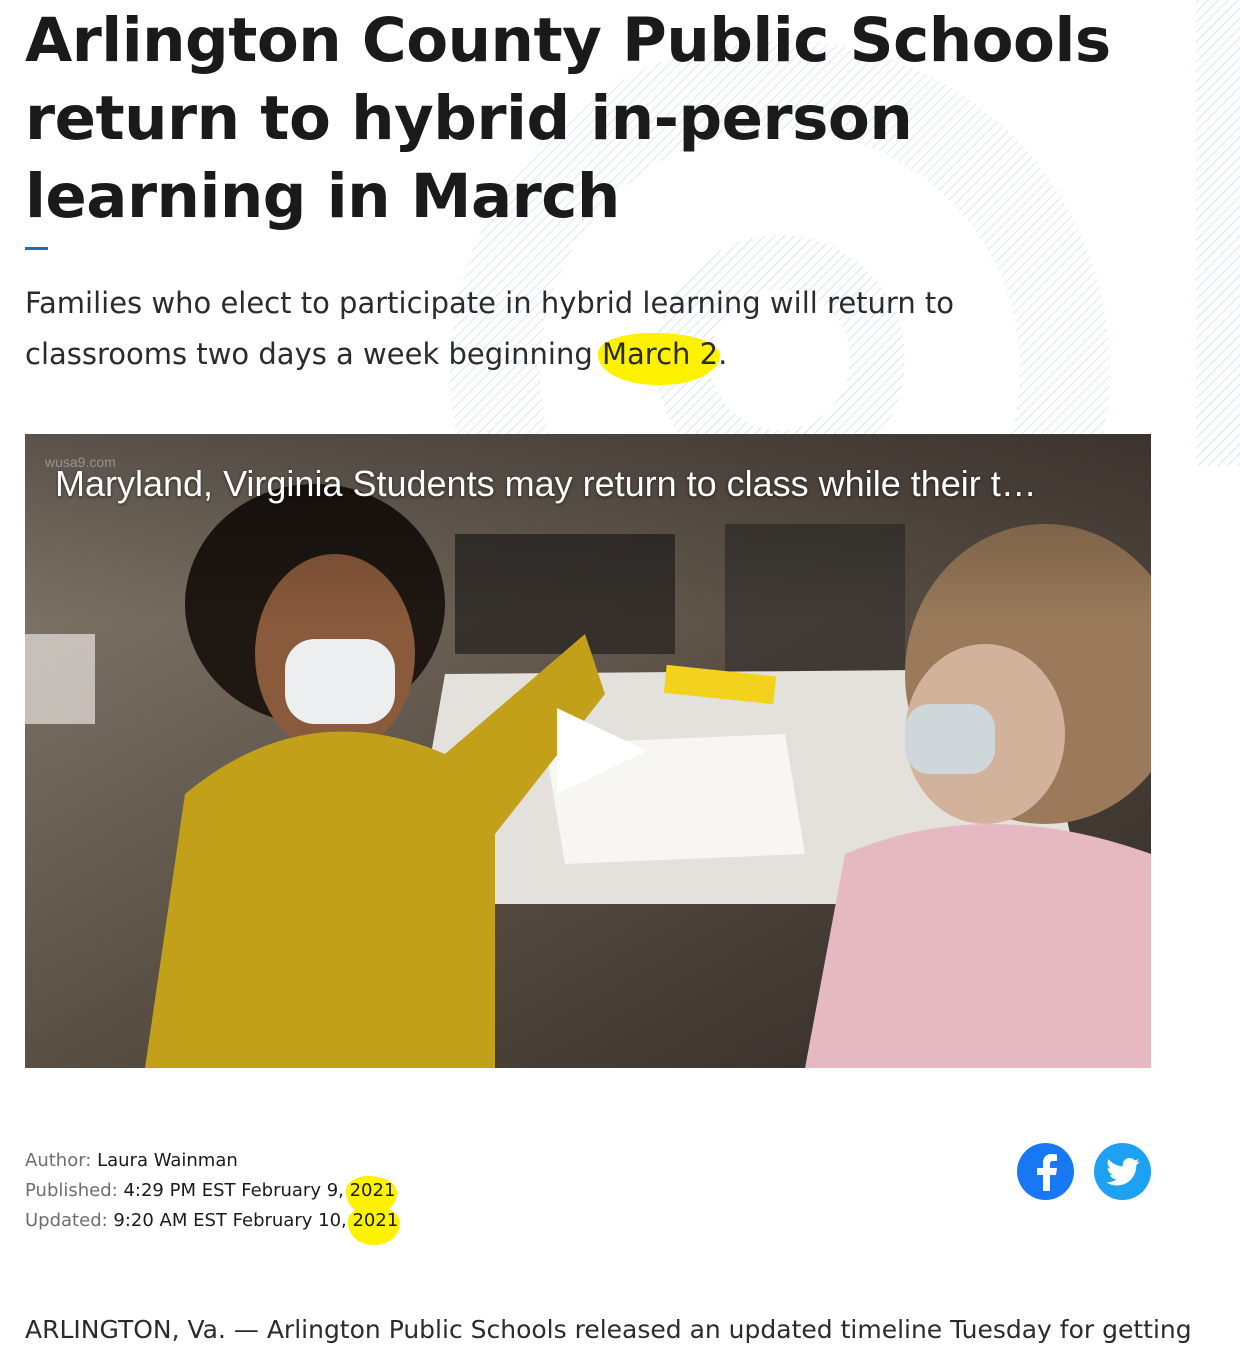  I want to click on facebook-share-button, so click(1045, 1171).